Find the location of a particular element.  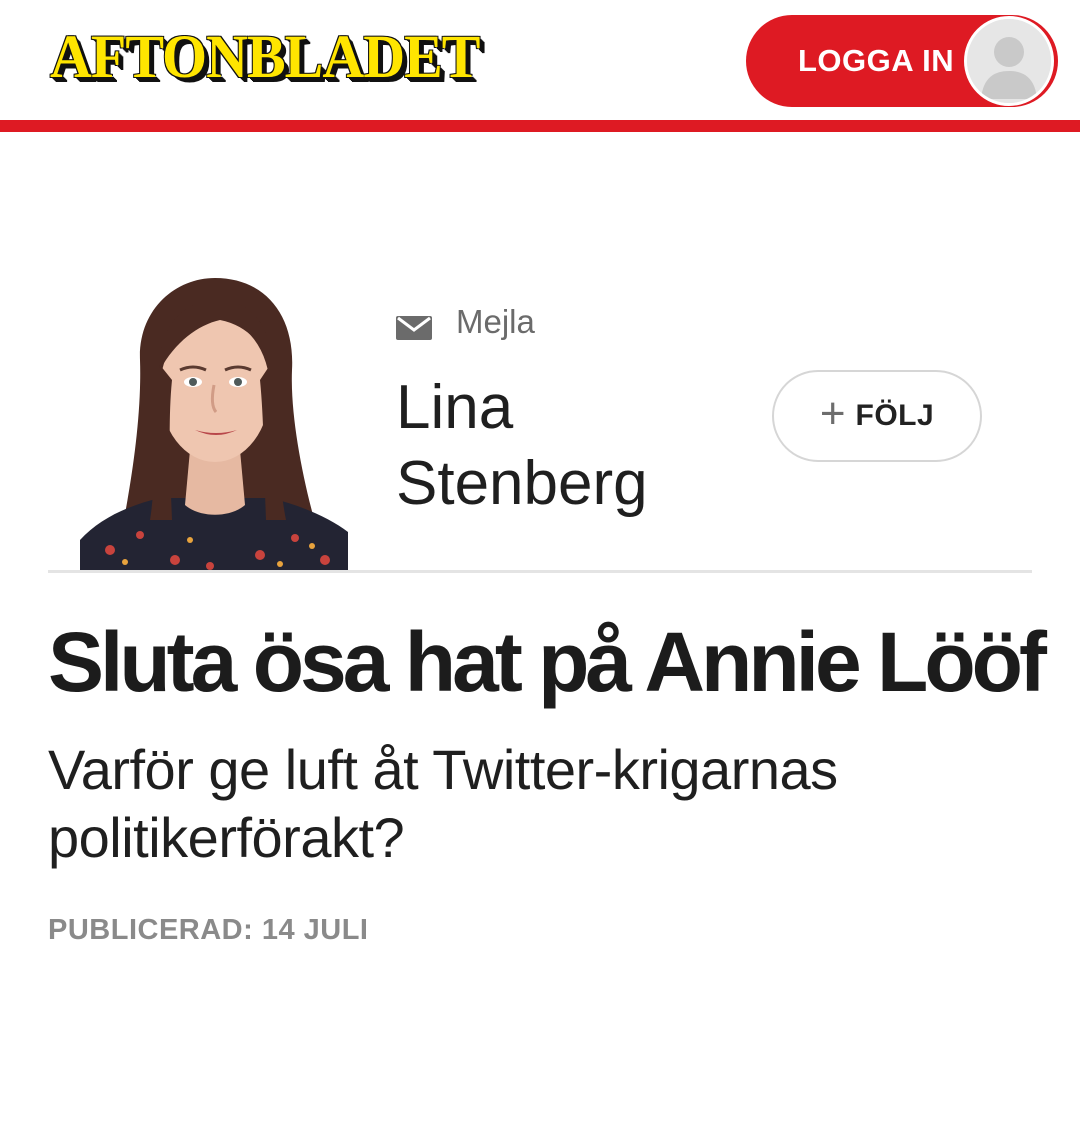

author-last-name: Stenberg is located at coordinates (522, 483).